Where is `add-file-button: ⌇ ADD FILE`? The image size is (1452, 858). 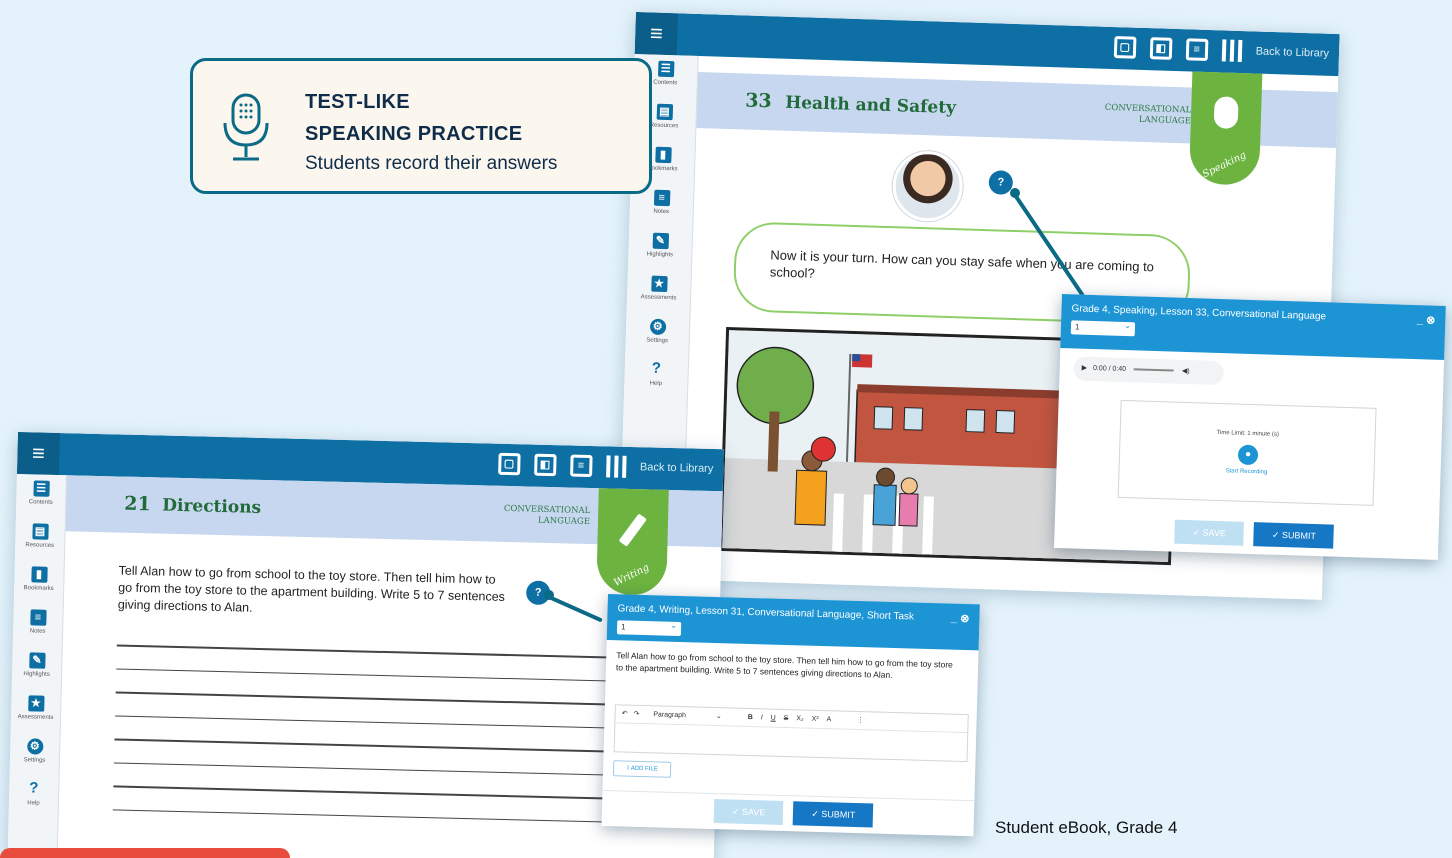 add-file-button: ⌇ ADD FILE is located at coordinates (642, 769).